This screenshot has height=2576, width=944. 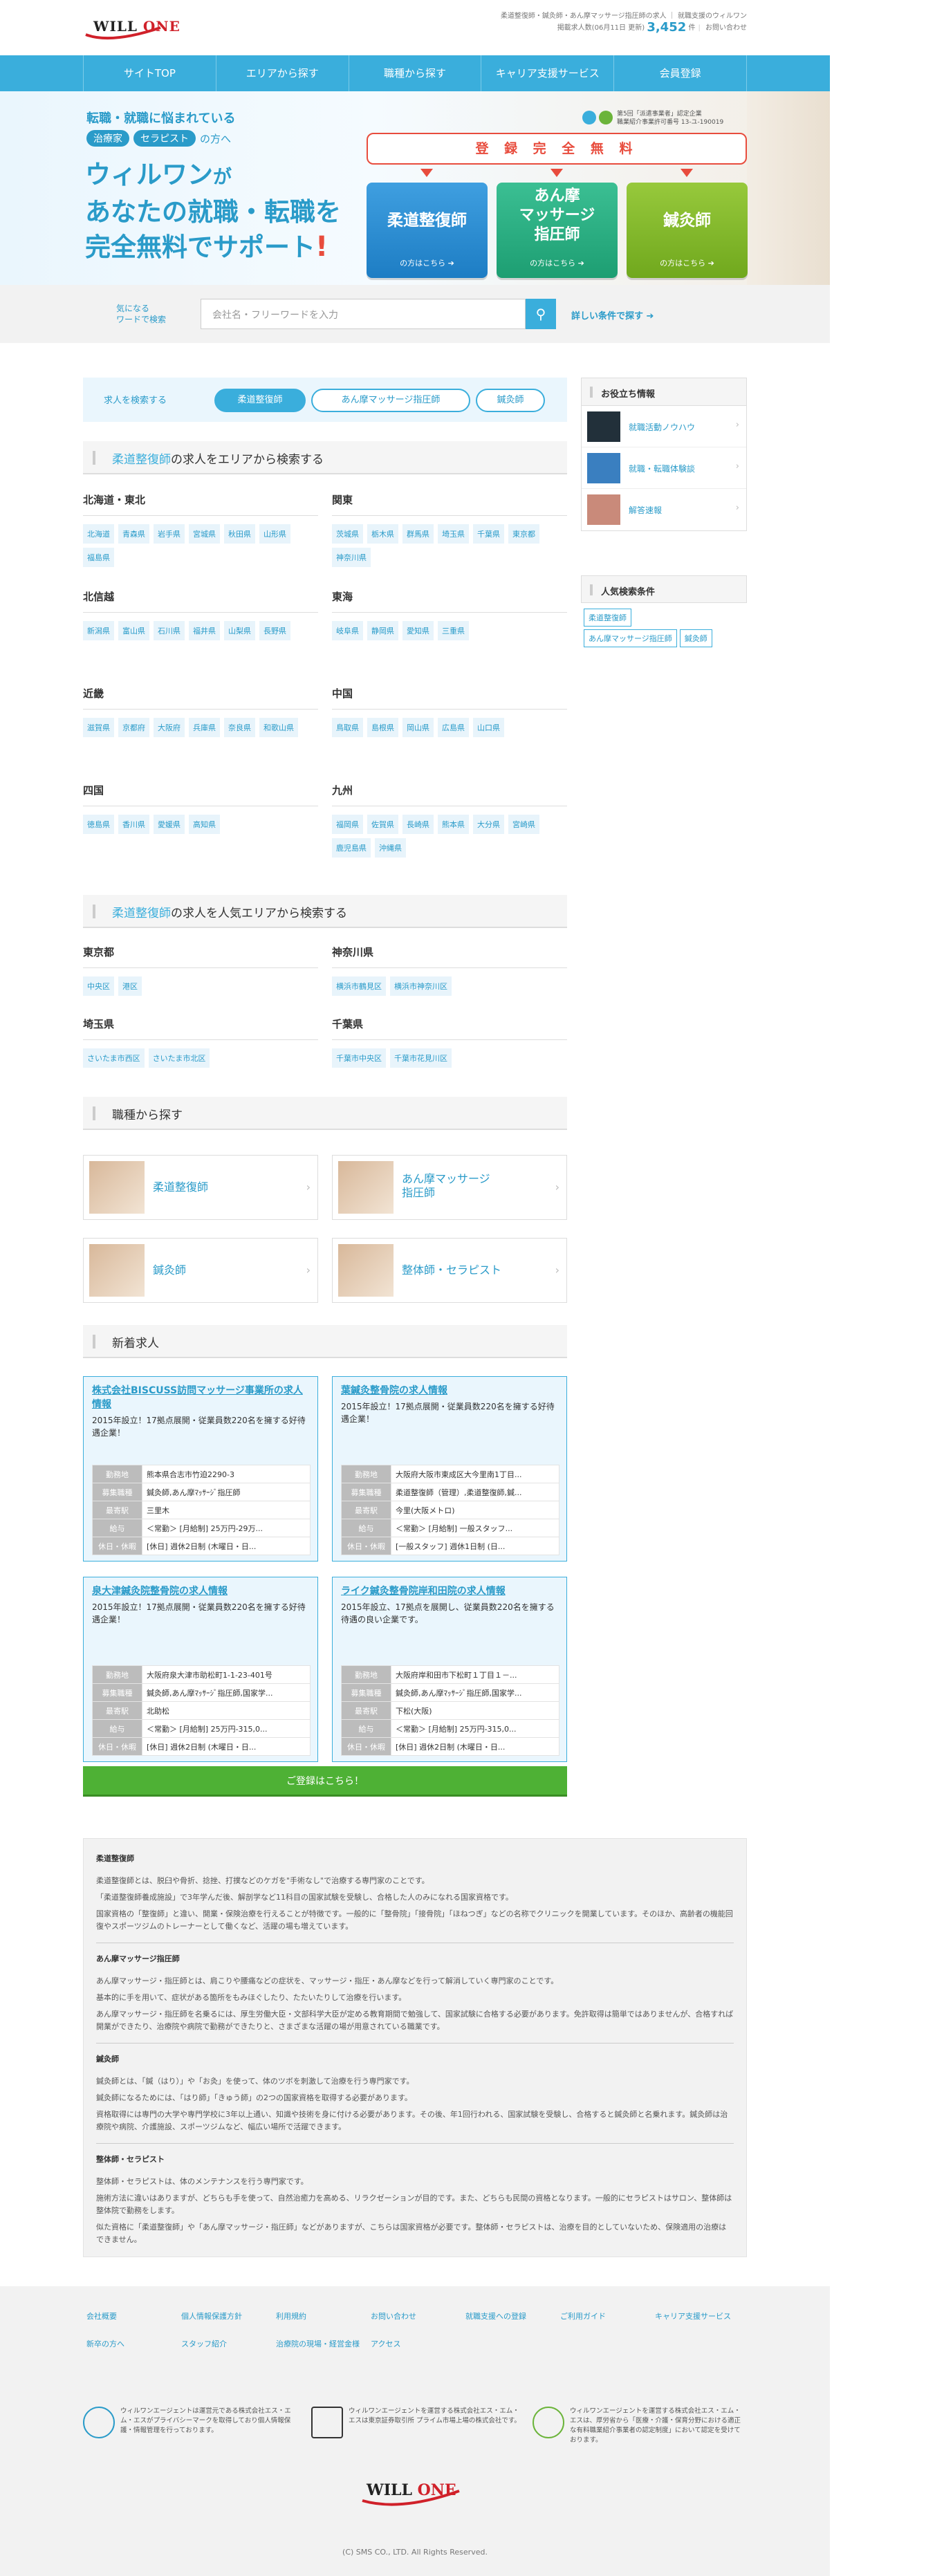 What do you see at coordinates (390, 848) in the screenshot?
I see `pref-link: 沖縄県` at bounding box center [390, 848].